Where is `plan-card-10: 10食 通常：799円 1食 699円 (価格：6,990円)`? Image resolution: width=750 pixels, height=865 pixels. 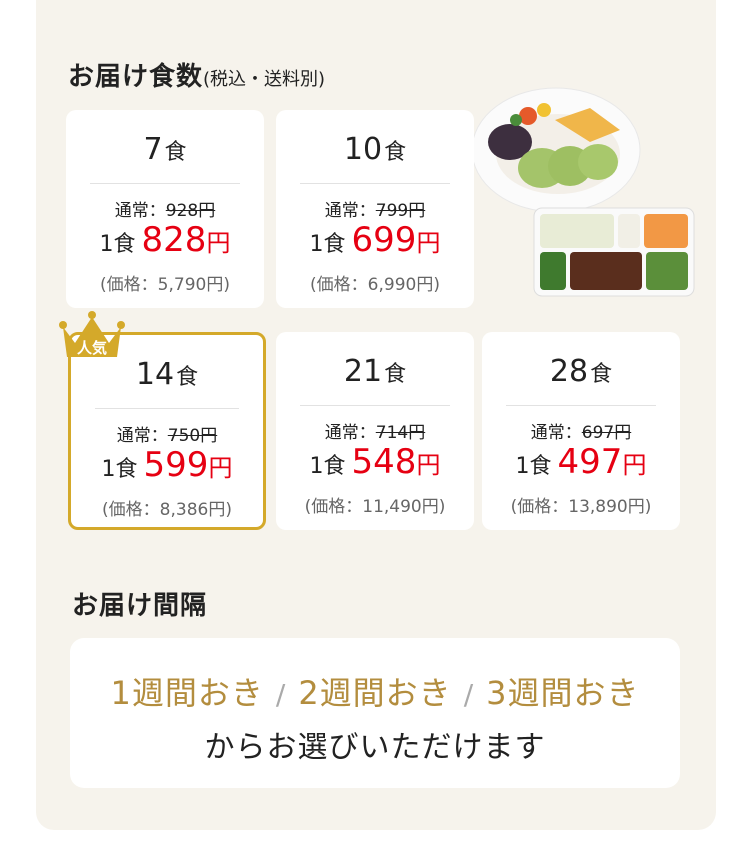
plan-card-10: 10食 通常：799円 1食 699円 (価格：6,990円) is located at coordinates (375, 209).